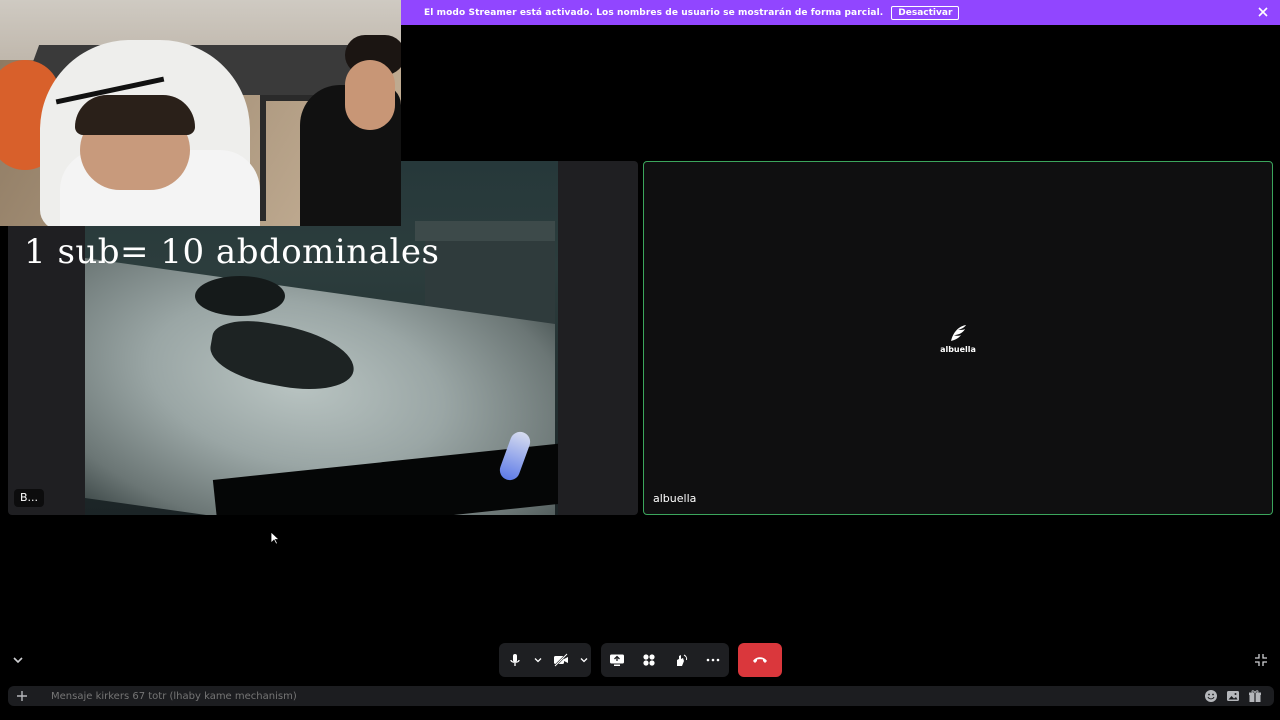 Image resolution: width=1280 pixels, height=720 pixels. I want to click on screen-share-button, so click(617, 660).